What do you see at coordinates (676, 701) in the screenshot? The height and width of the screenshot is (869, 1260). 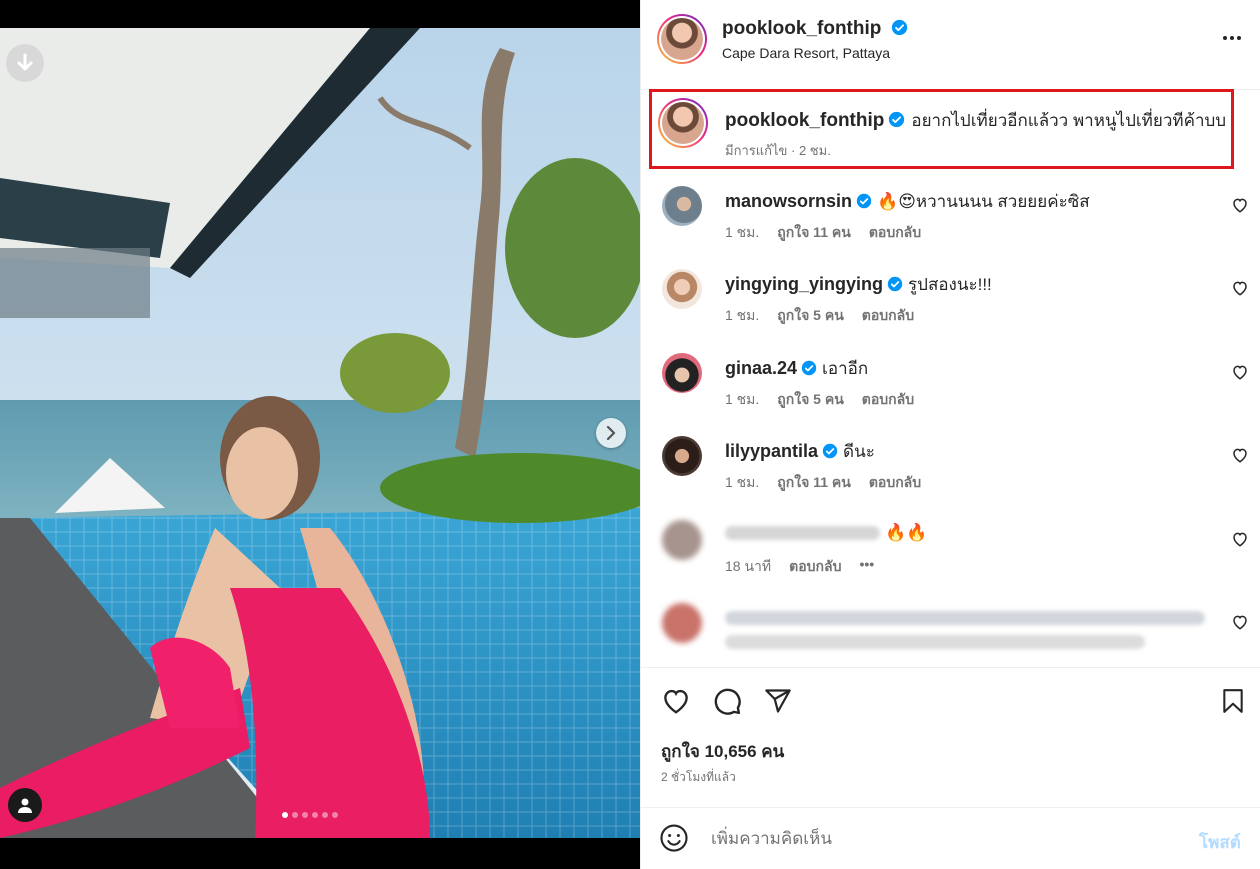 I see `like-button` at bounding box center [676, 701].